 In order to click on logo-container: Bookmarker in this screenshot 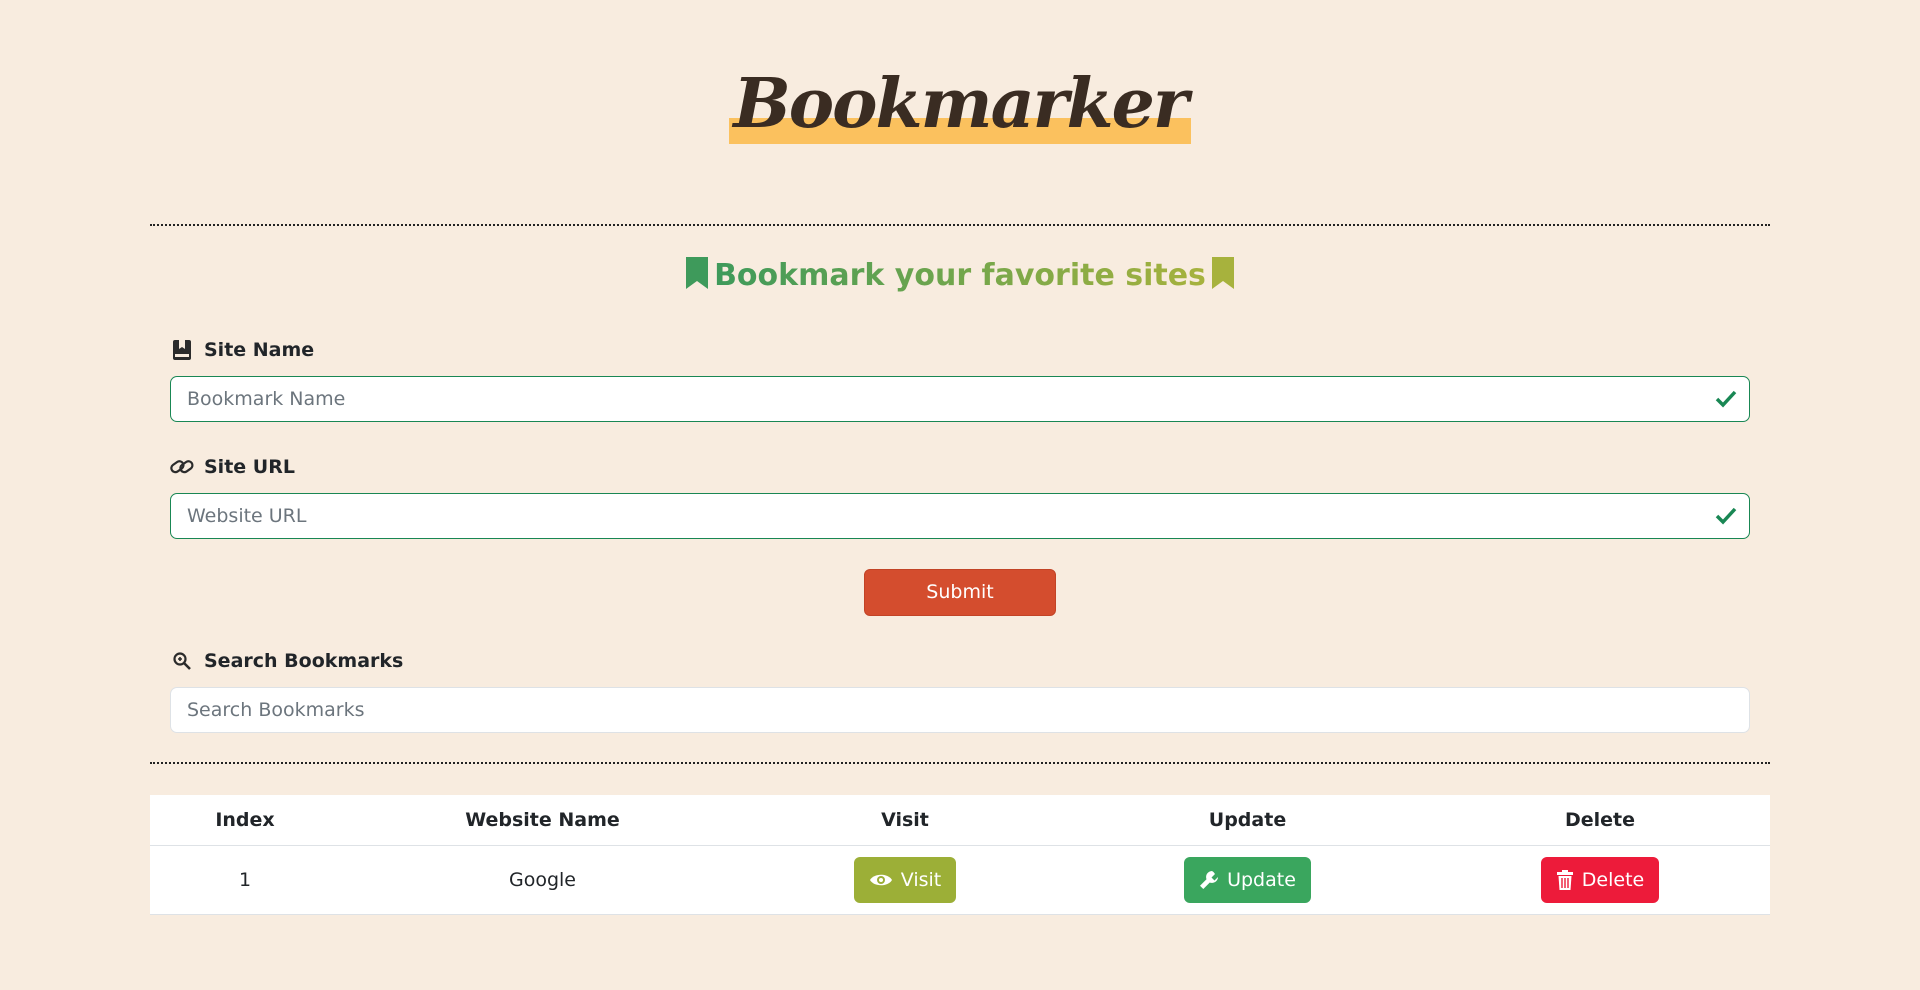, I will do `click(960, 104)`.